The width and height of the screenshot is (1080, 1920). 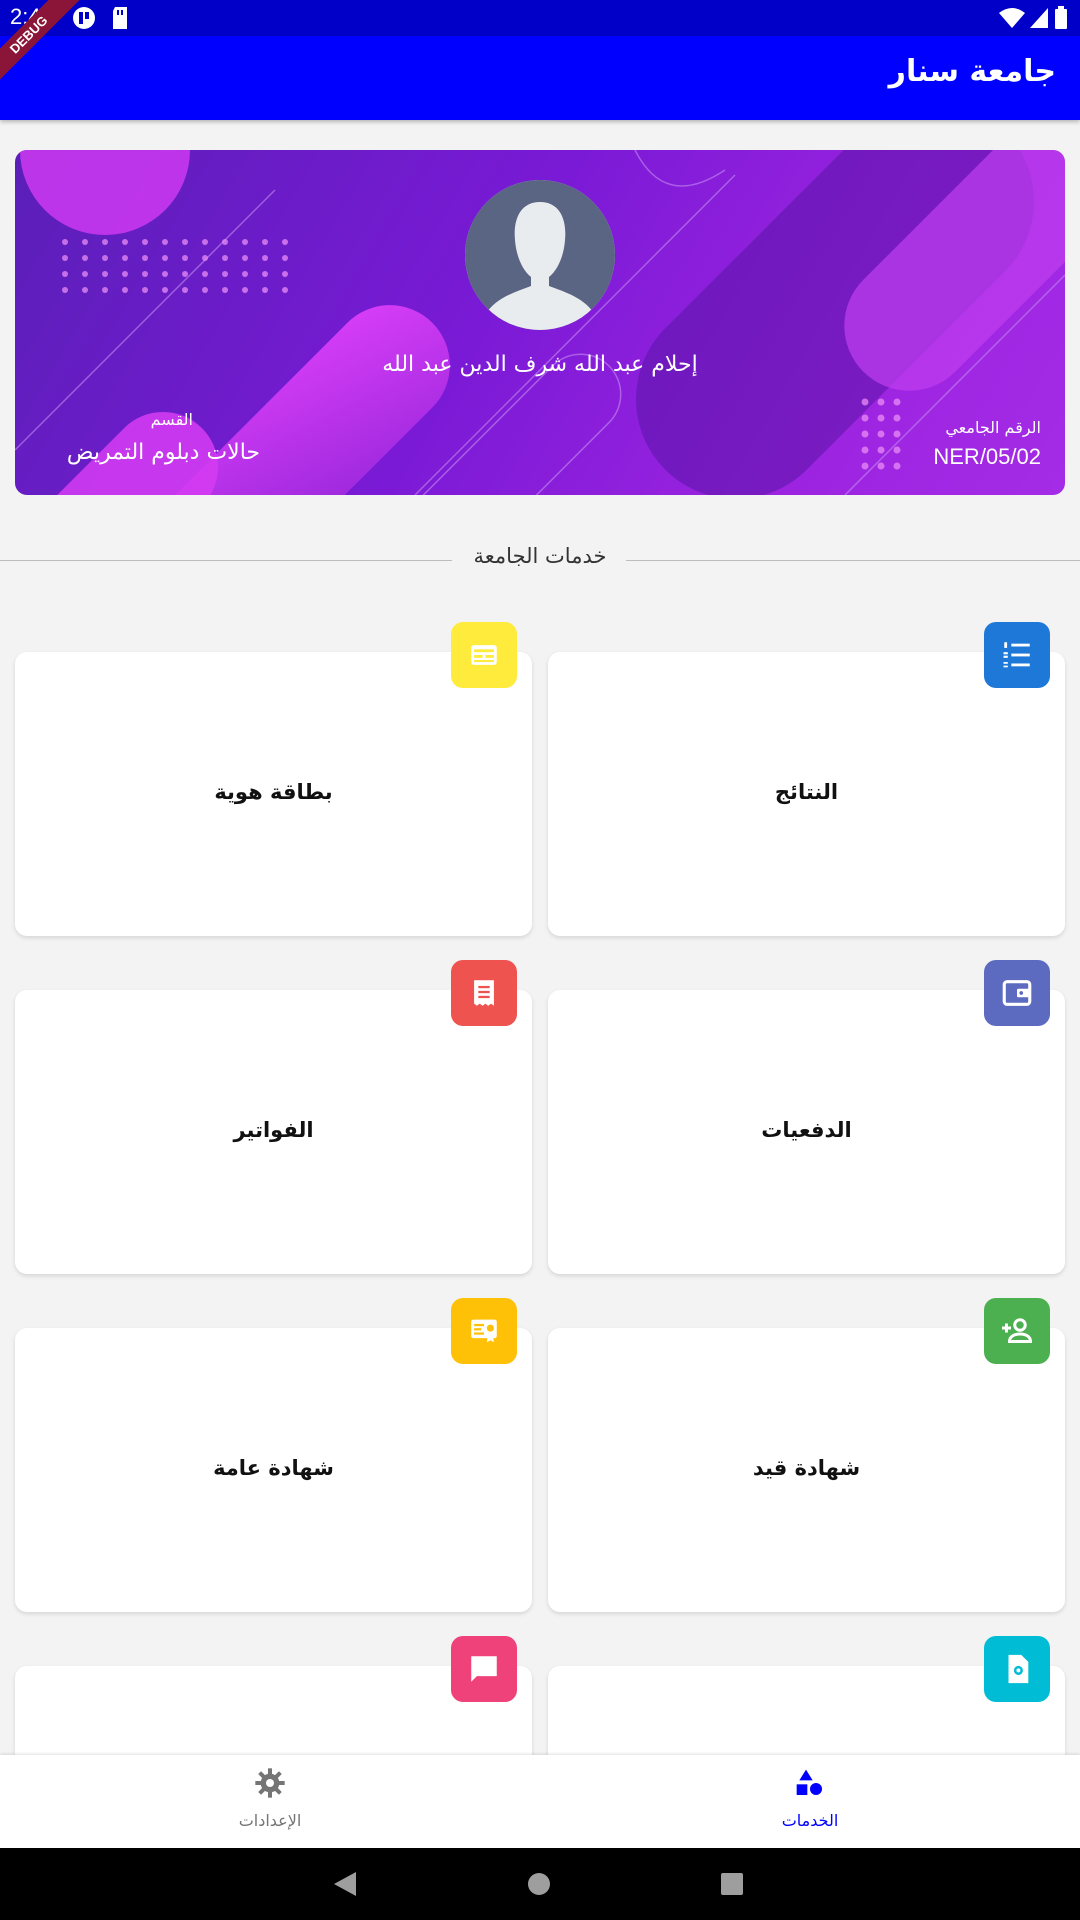 What do you see at coordinates (1017, 1669) in the screenshot?
I see `document-badge-icon` at bounding box center [1017, 1669].